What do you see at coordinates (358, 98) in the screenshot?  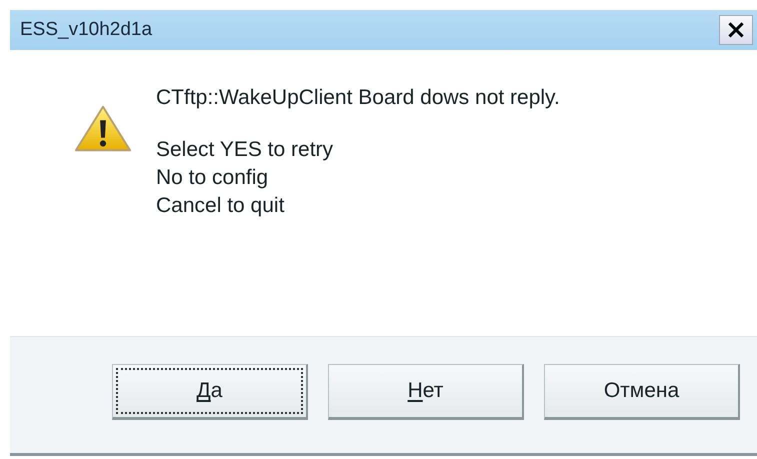 I see `message-text: CTftp::WakeUpClient Board dows not reply.` at bounding box center [358, 98].